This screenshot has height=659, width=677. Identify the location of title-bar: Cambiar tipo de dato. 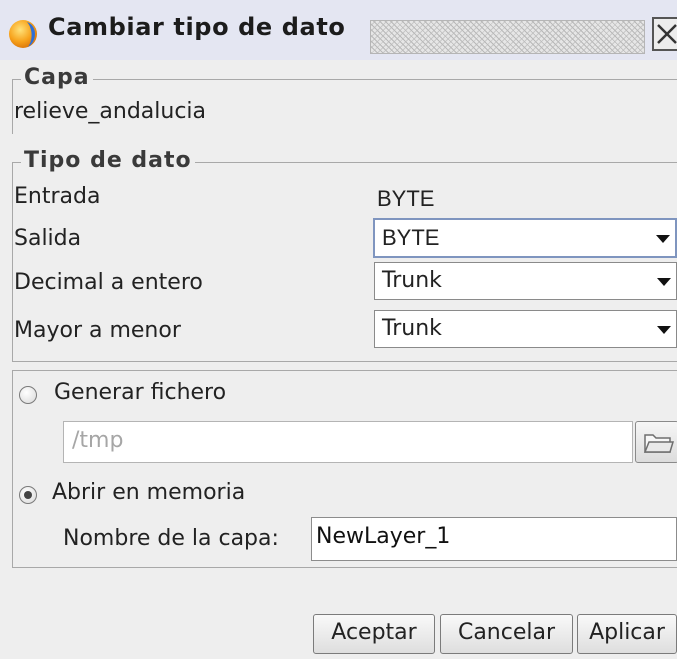
(338, 30).